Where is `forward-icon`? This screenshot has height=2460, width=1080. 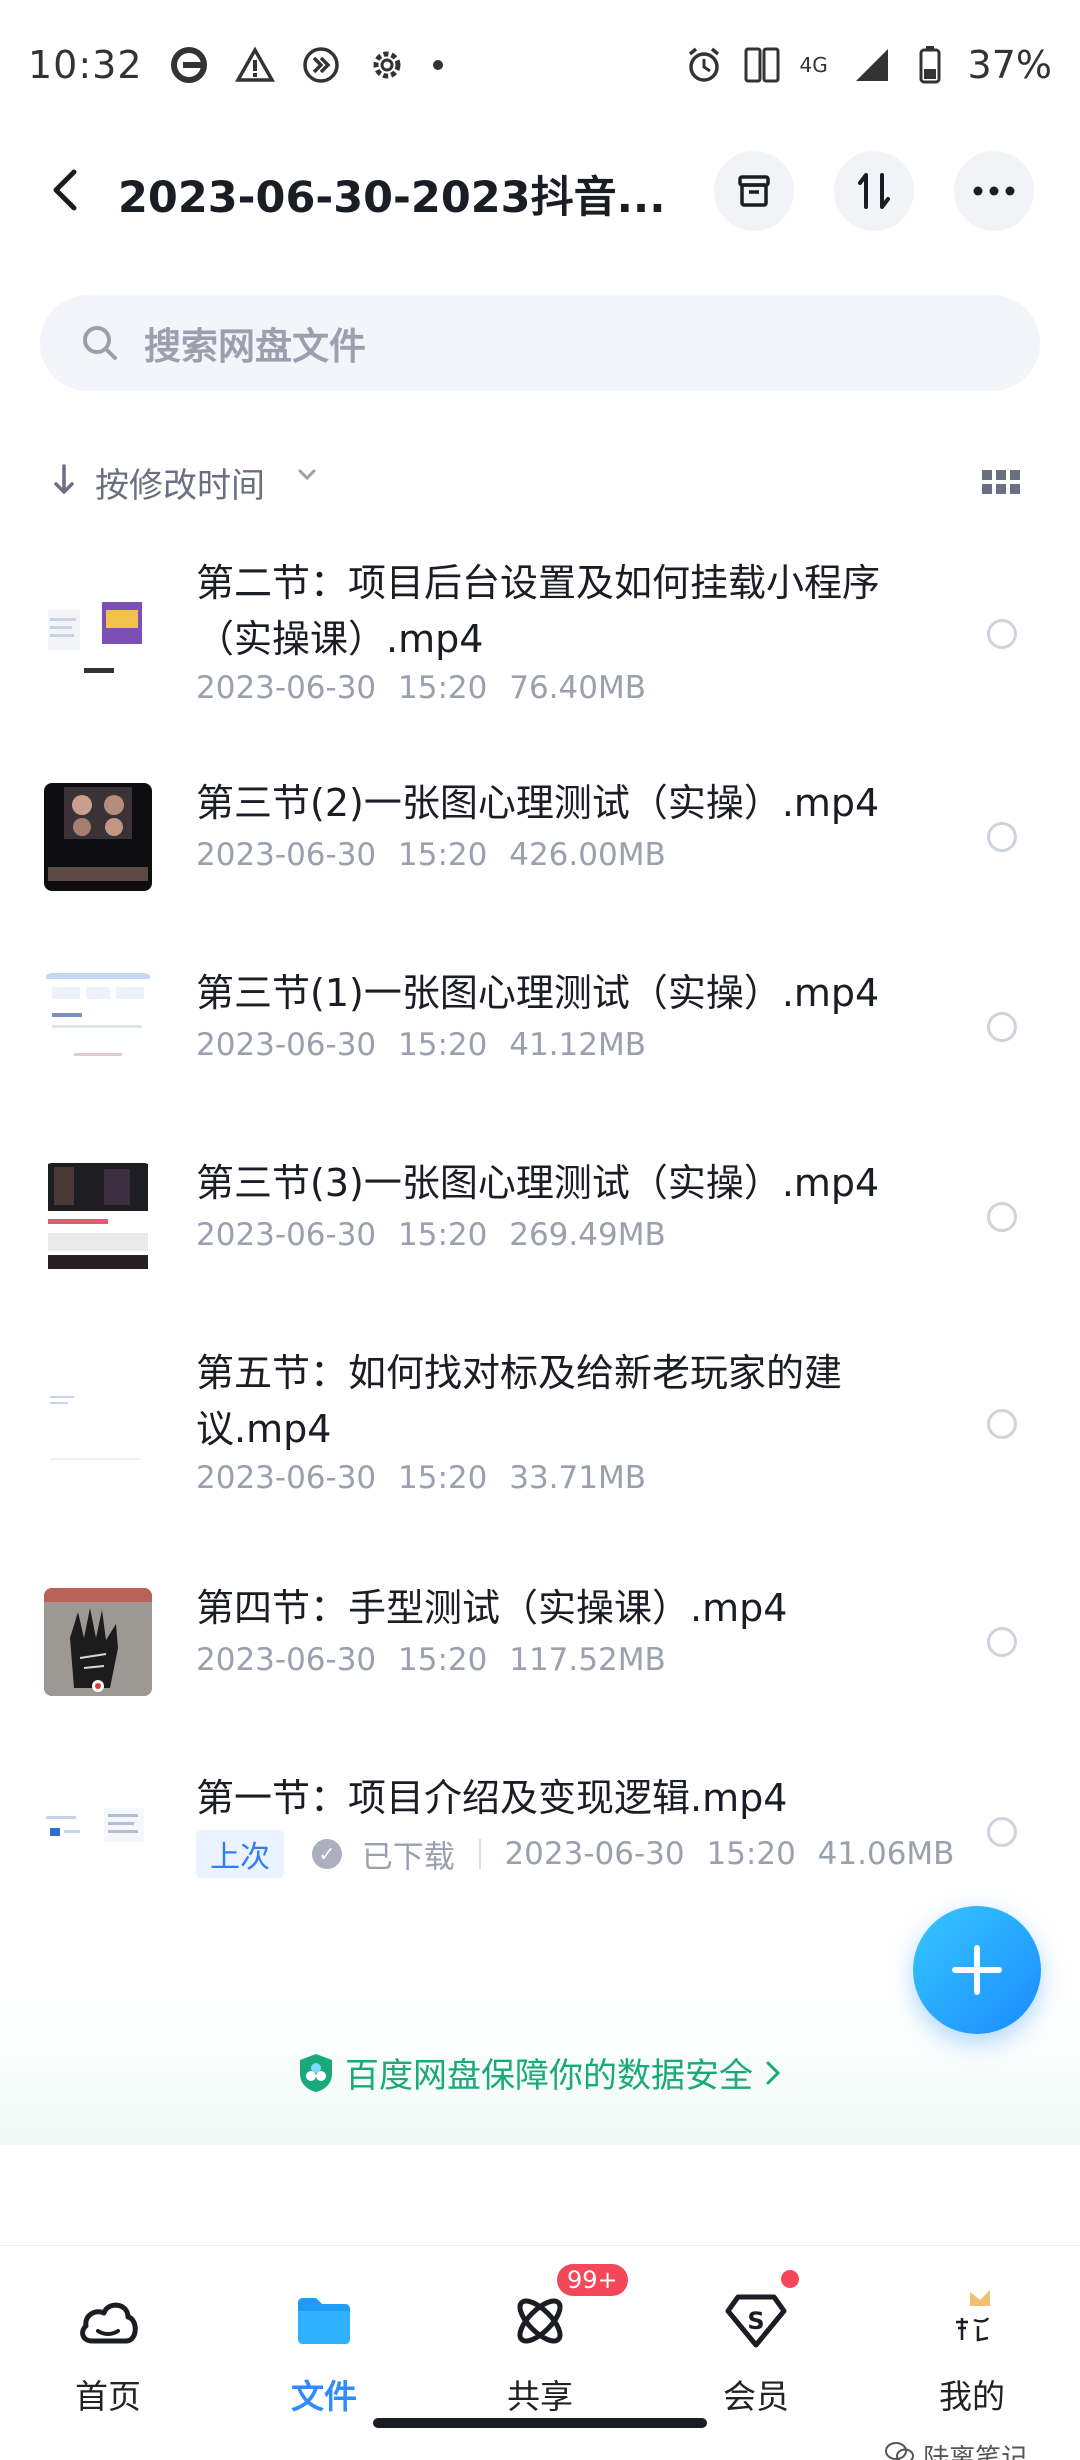 forward-icon is located at coordinates (321, 65).